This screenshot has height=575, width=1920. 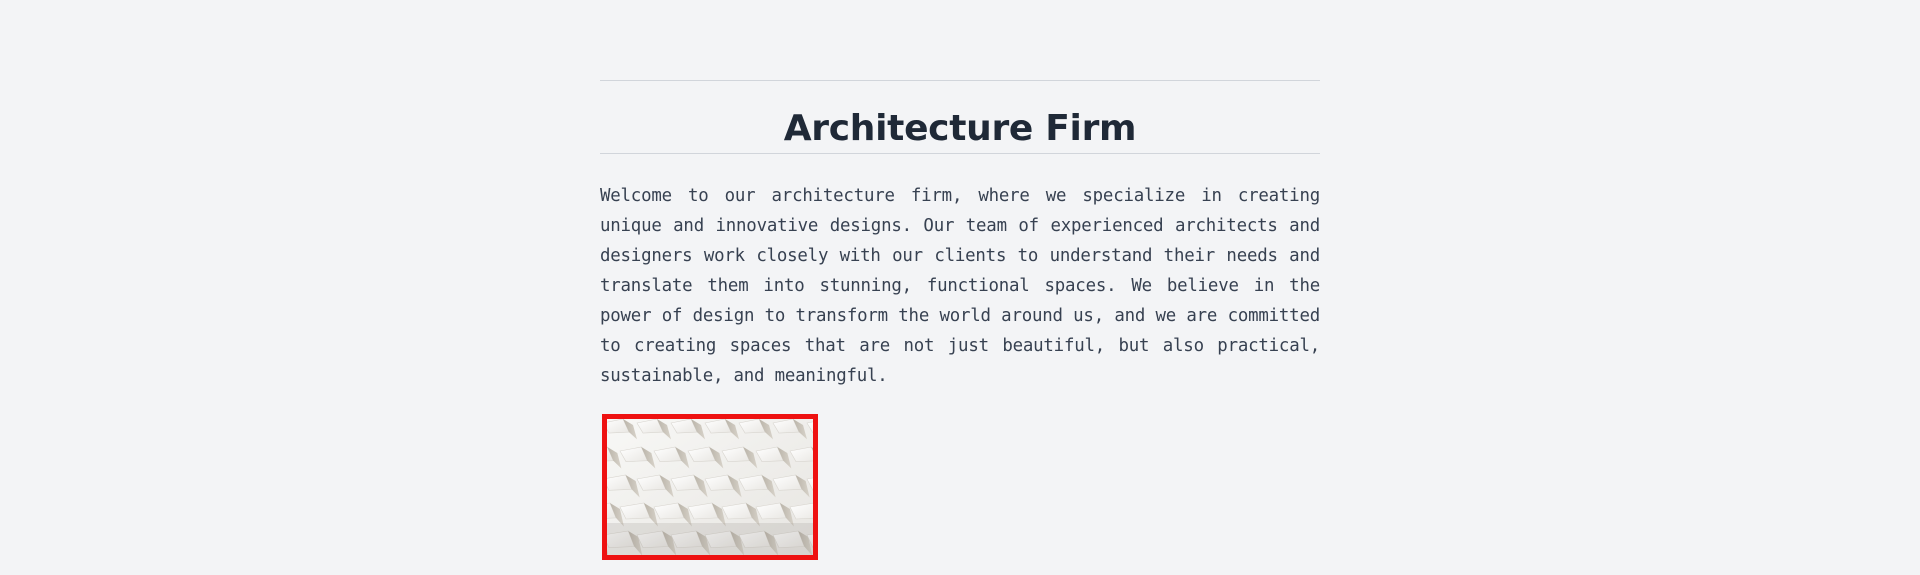 What do you see at coordinates (960, 153) in the screenshot?
I see `title-divider` at bounding box center [960, 153].